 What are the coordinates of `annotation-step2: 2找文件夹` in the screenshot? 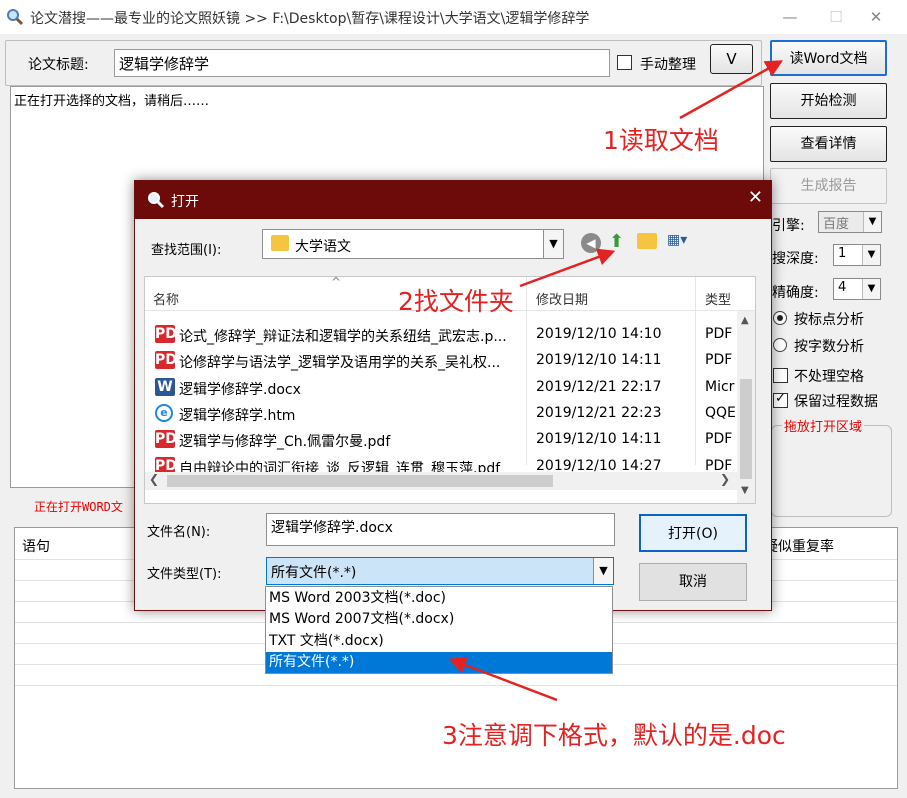 It's located at (456, 301).